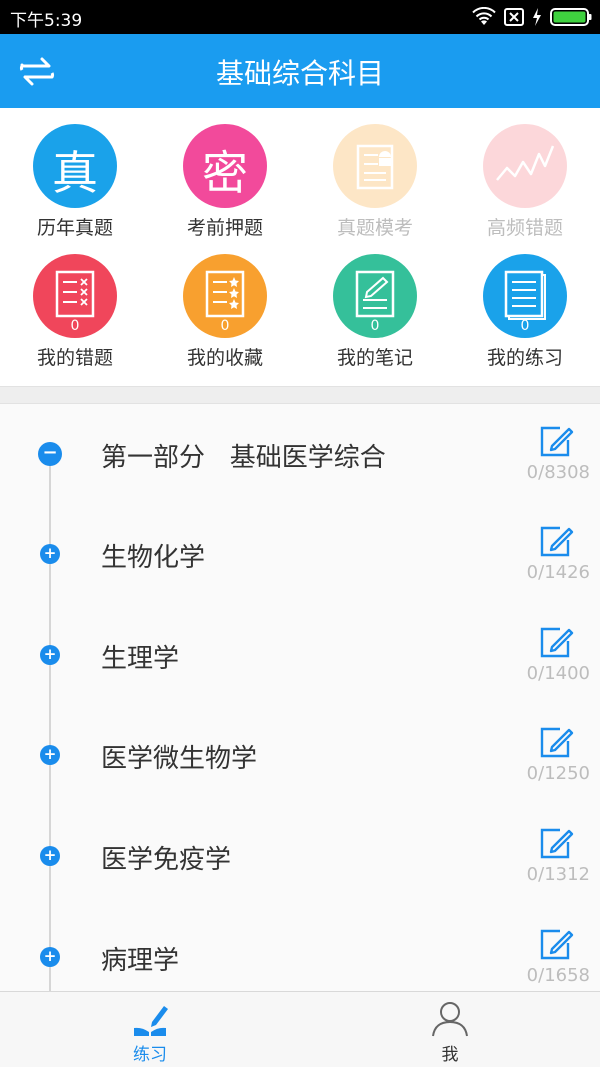 The width and height of the screenshot is (600, 1067). What do you see at coordinates (75, 166) in the screenshot?
I see `past-papers-icon: 真` at bounding box center [75, 166].